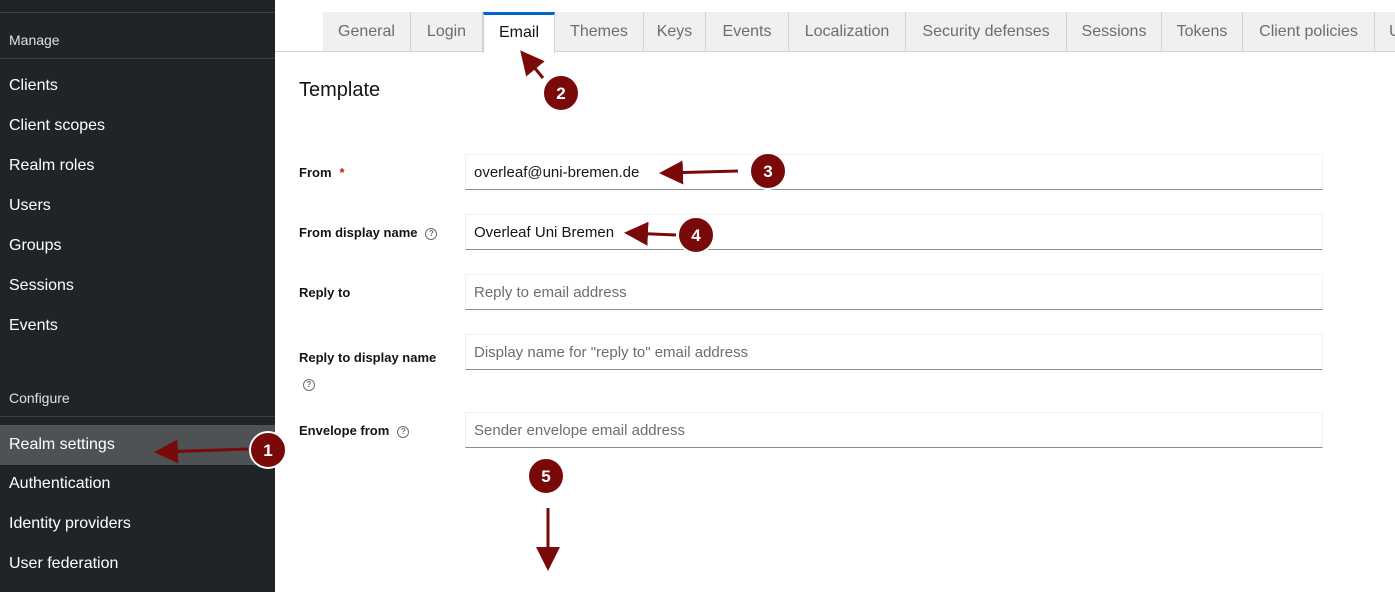  Describe the element at coordinates (367, 371) in the screenshot. I see `reply-to-display-name-label: Reply to display name?` at that location.